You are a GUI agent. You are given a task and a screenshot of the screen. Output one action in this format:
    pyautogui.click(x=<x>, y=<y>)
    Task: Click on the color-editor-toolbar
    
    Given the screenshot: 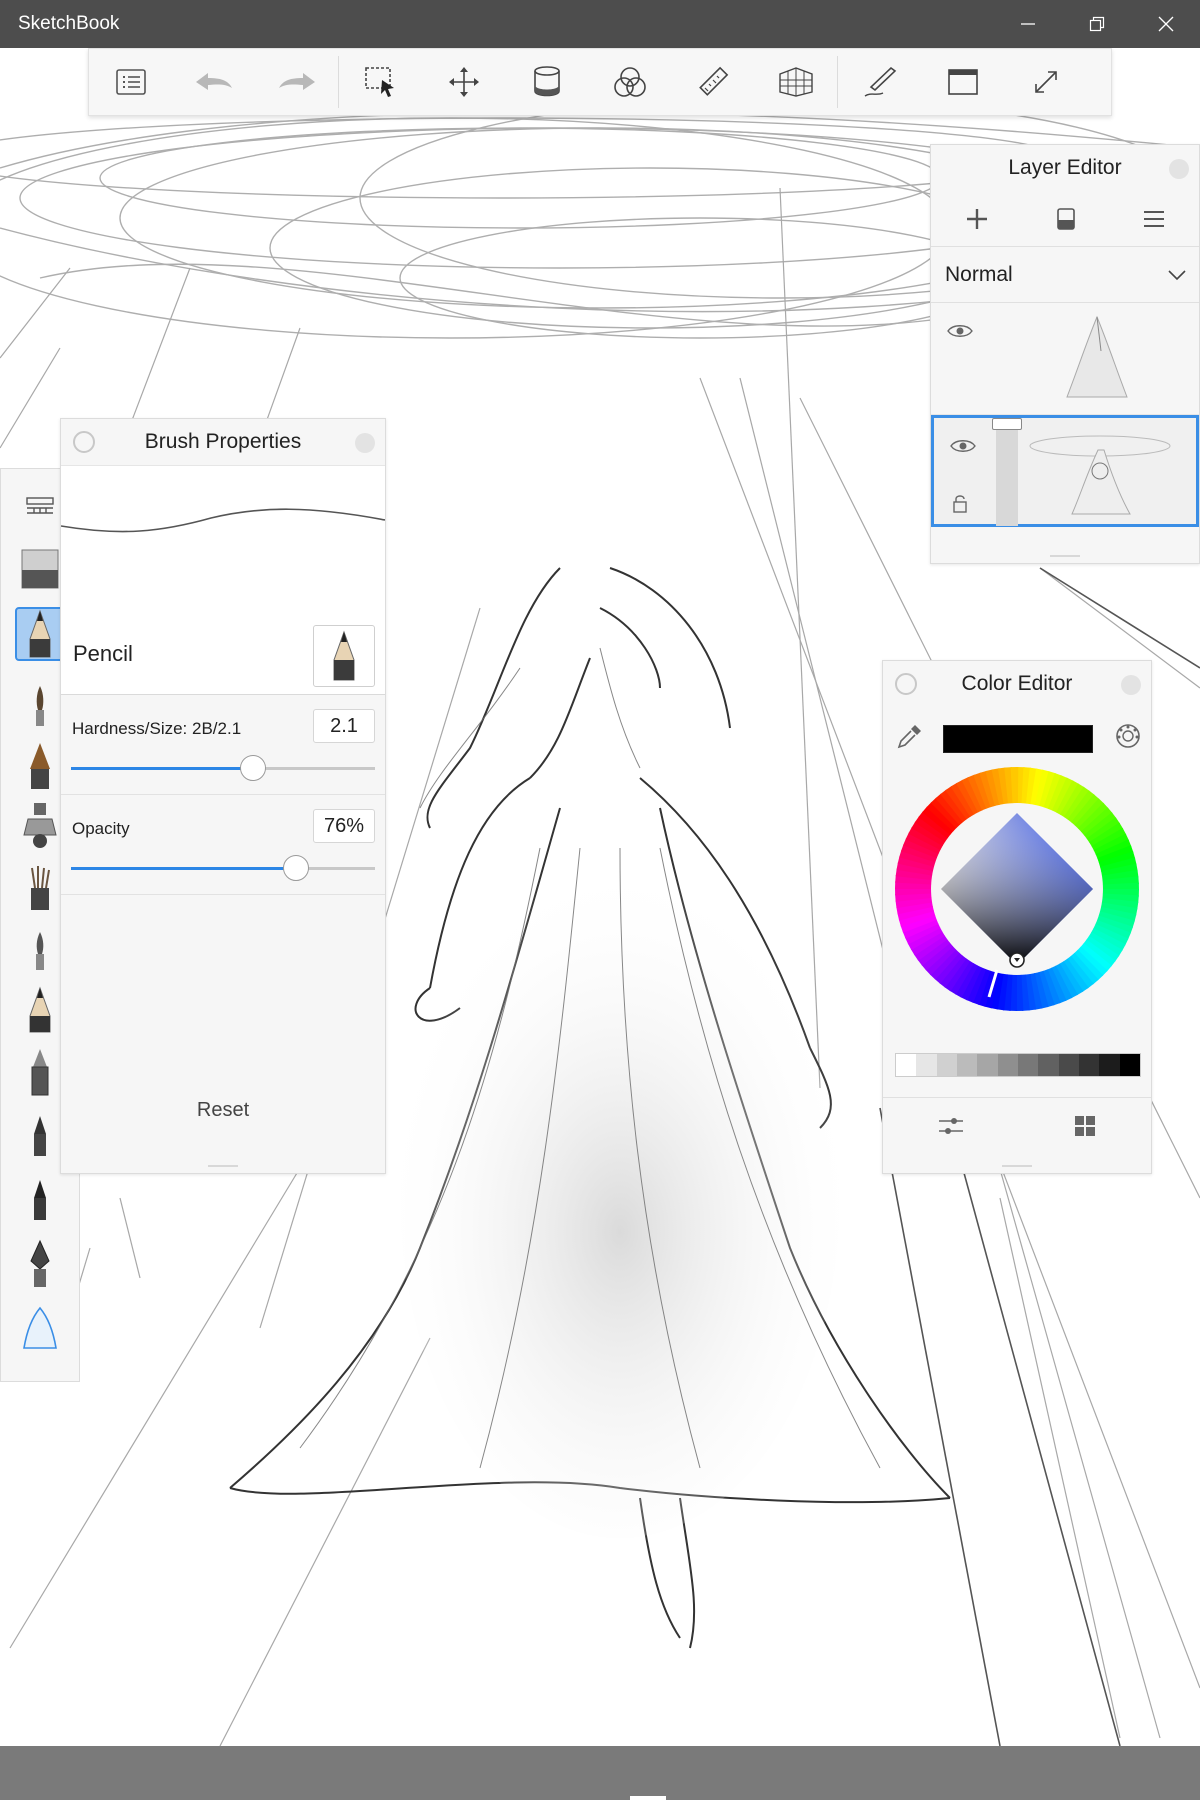 What is the action you would take?
    pyautogui.click(x=1017, y=738)
    